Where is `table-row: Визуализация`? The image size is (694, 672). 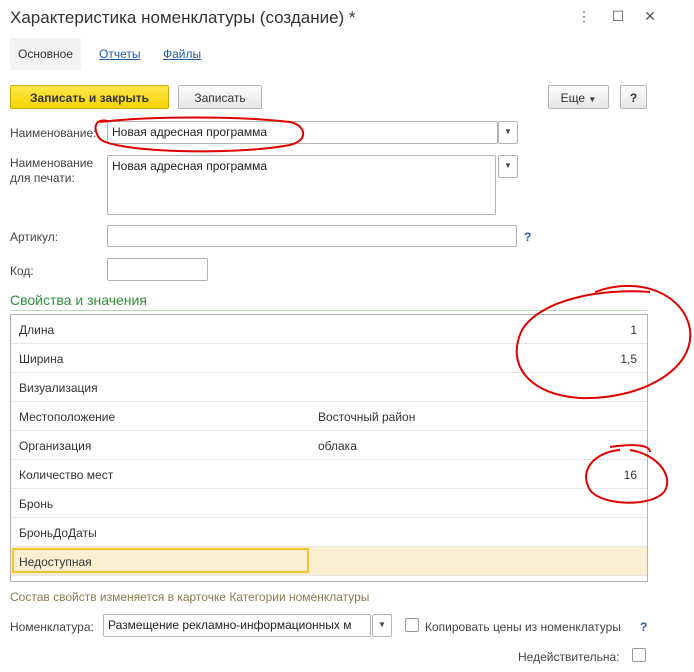 table-row: Визуализация is located at coordinates (329, 387).